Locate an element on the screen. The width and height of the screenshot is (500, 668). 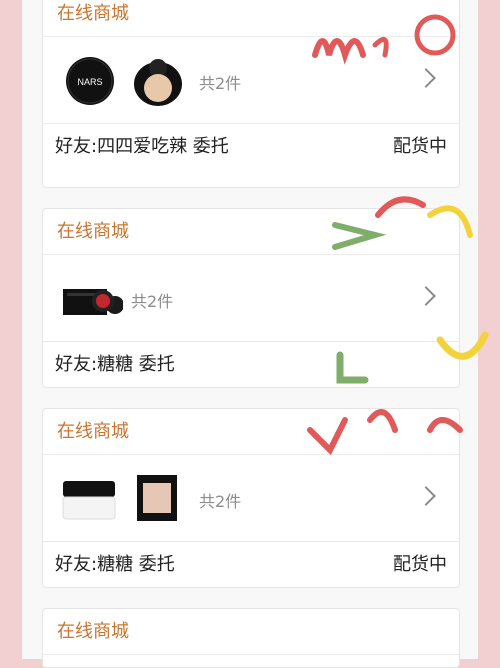
nars-compact-icon: NARS is located at coordinates (90, 81).